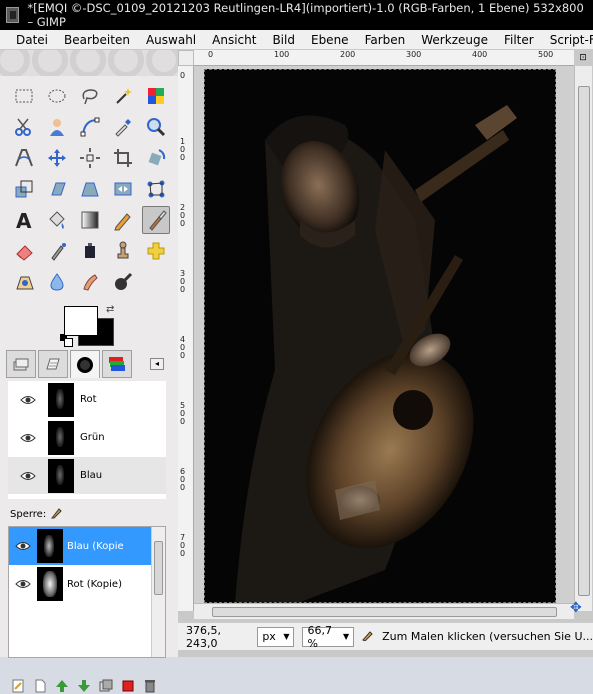 This screenshot has width=593, height=694. I want to click on pencil-icon, so click(123, 220).